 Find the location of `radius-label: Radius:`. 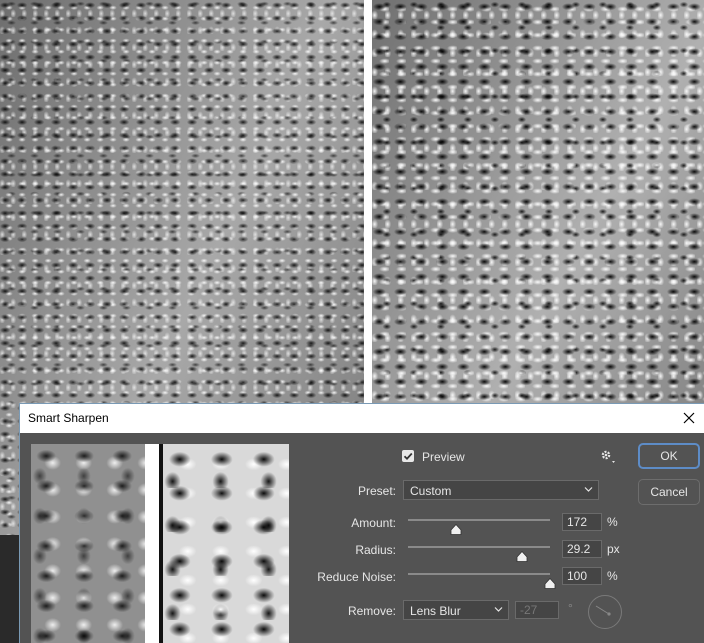

radius-label: Radius: is located at coordinates (375, 550).